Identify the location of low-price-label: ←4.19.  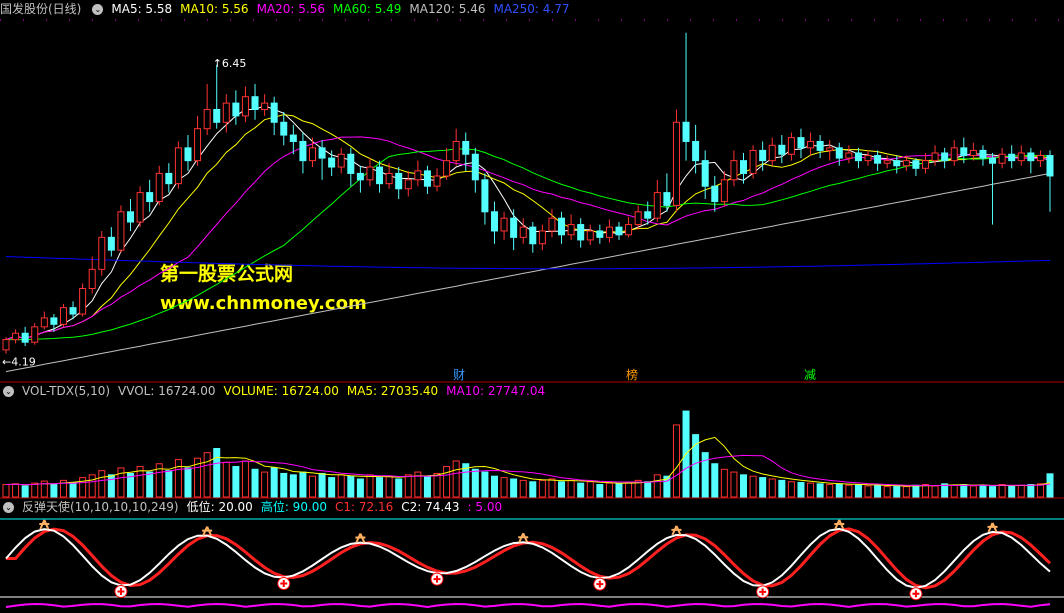
(19, 362).